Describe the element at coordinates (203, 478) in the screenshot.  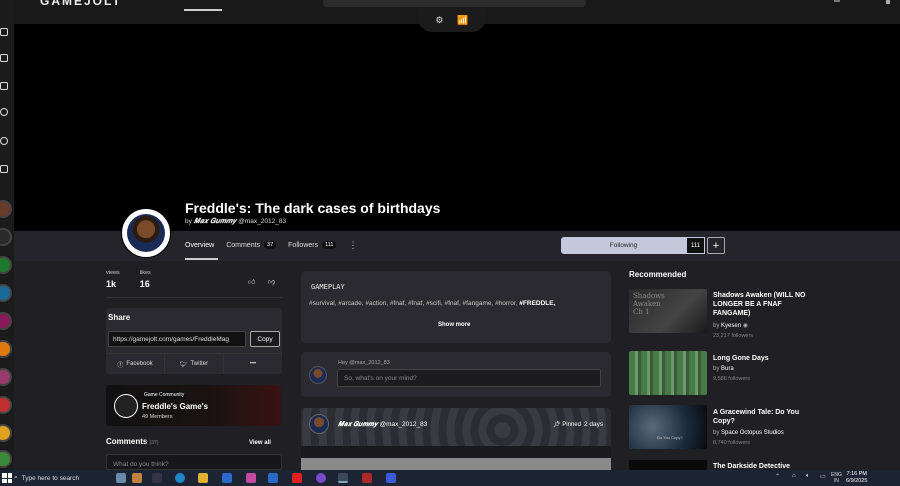
I see `file-explorer-icon` at that location.